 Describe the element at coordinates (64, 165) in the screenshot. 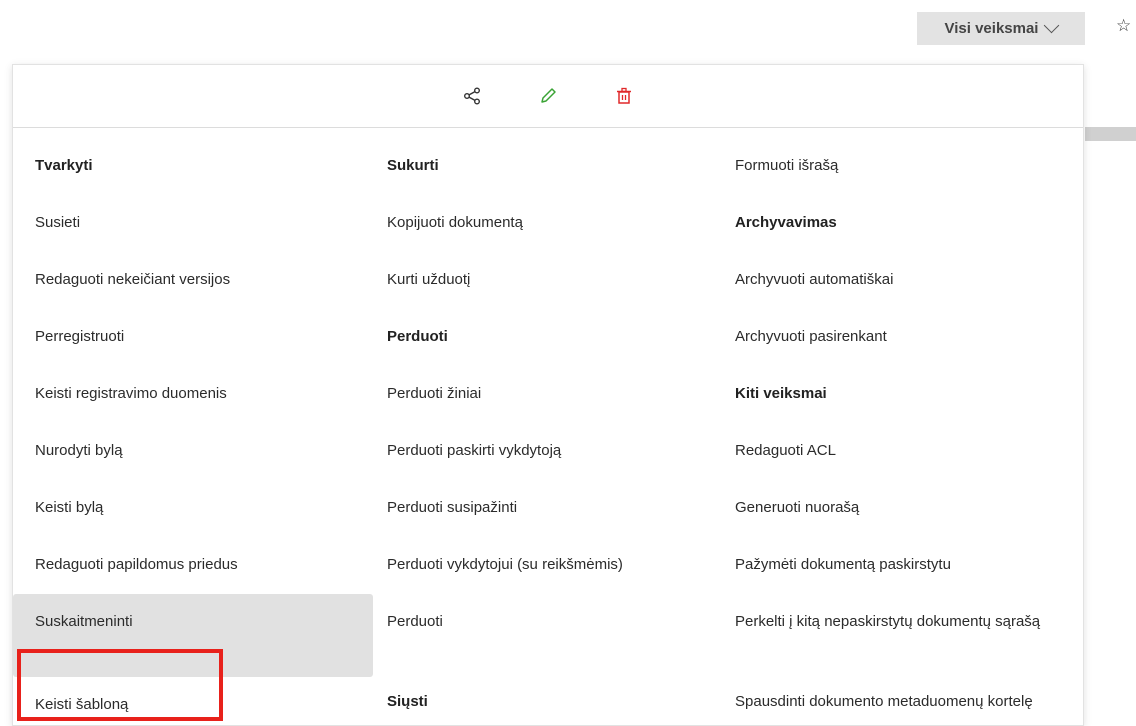

I see `menu-heading: Tvarkyti` at that location.